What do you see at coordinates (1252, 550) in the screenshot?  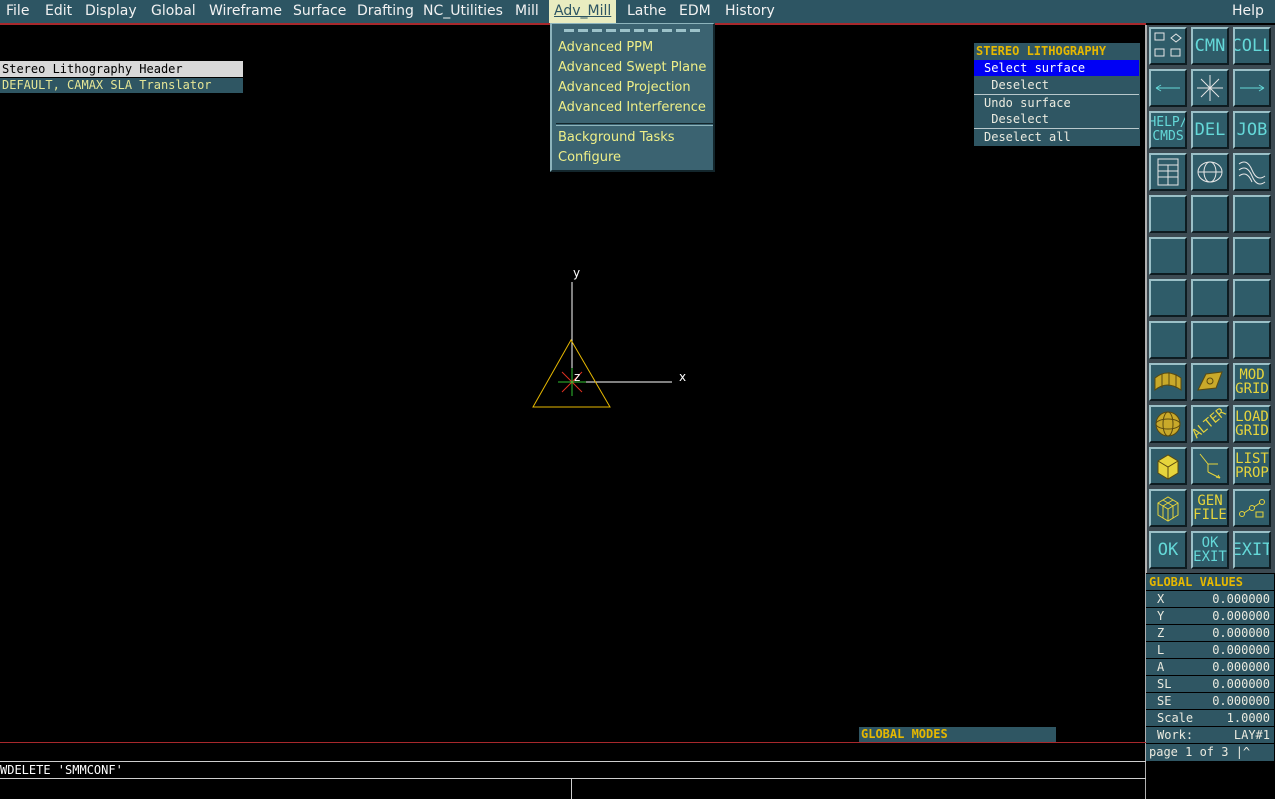 I see `exit-button: EXIT` at bounding box center [1252, 550].